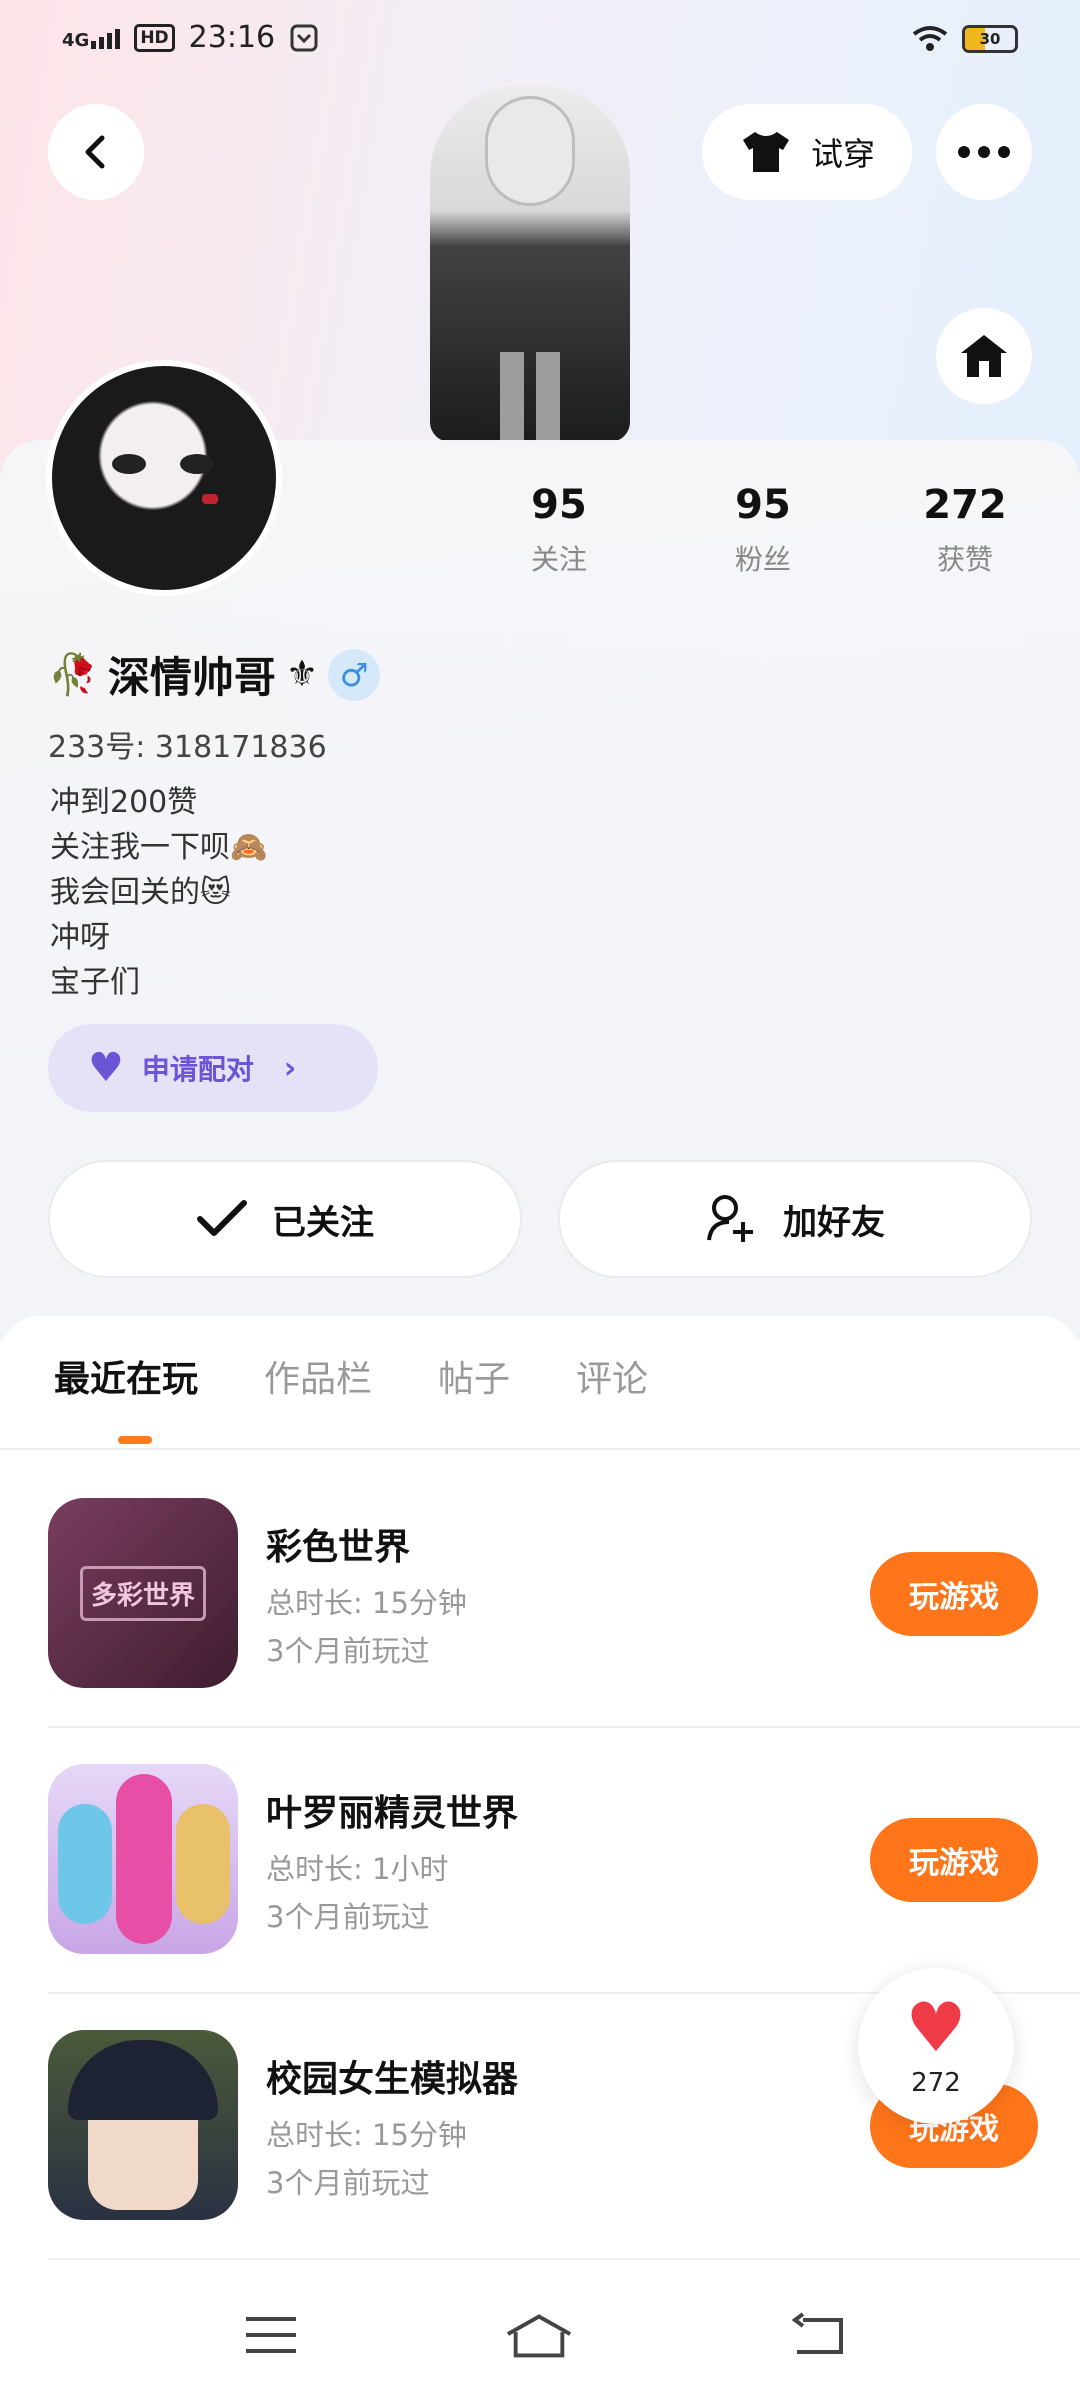  What do you see at coordinates (318, 1376) in the screenshot?
I see `tab-works: 作品栏` at bounding box center [318, 1376].